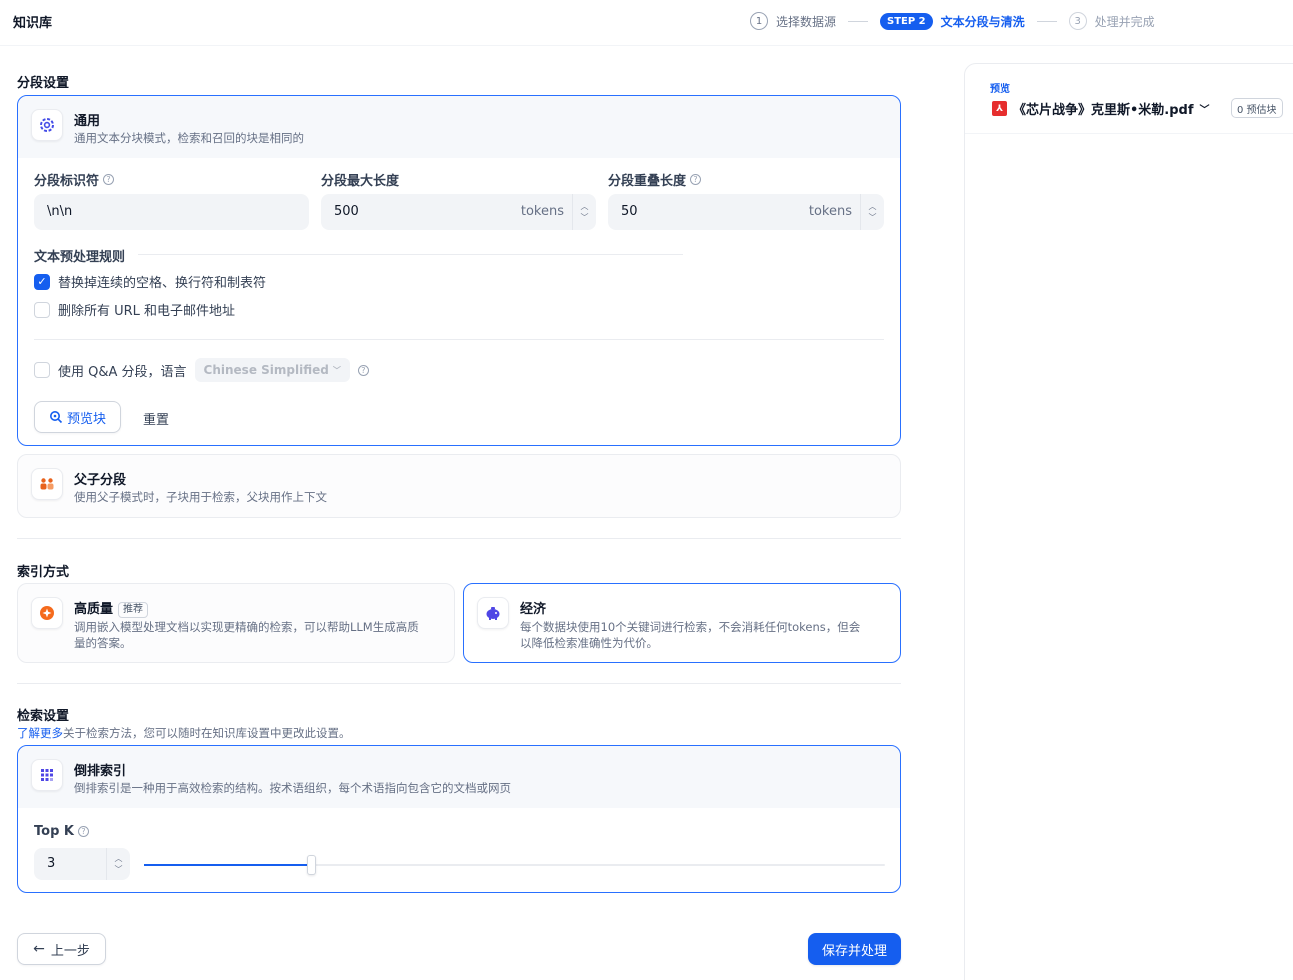 This screenshot has width=1293, height=980. Describe the element at coordinates (266, 370) in the screenshot. I see `language-value: Chinese Simplified` at that location.